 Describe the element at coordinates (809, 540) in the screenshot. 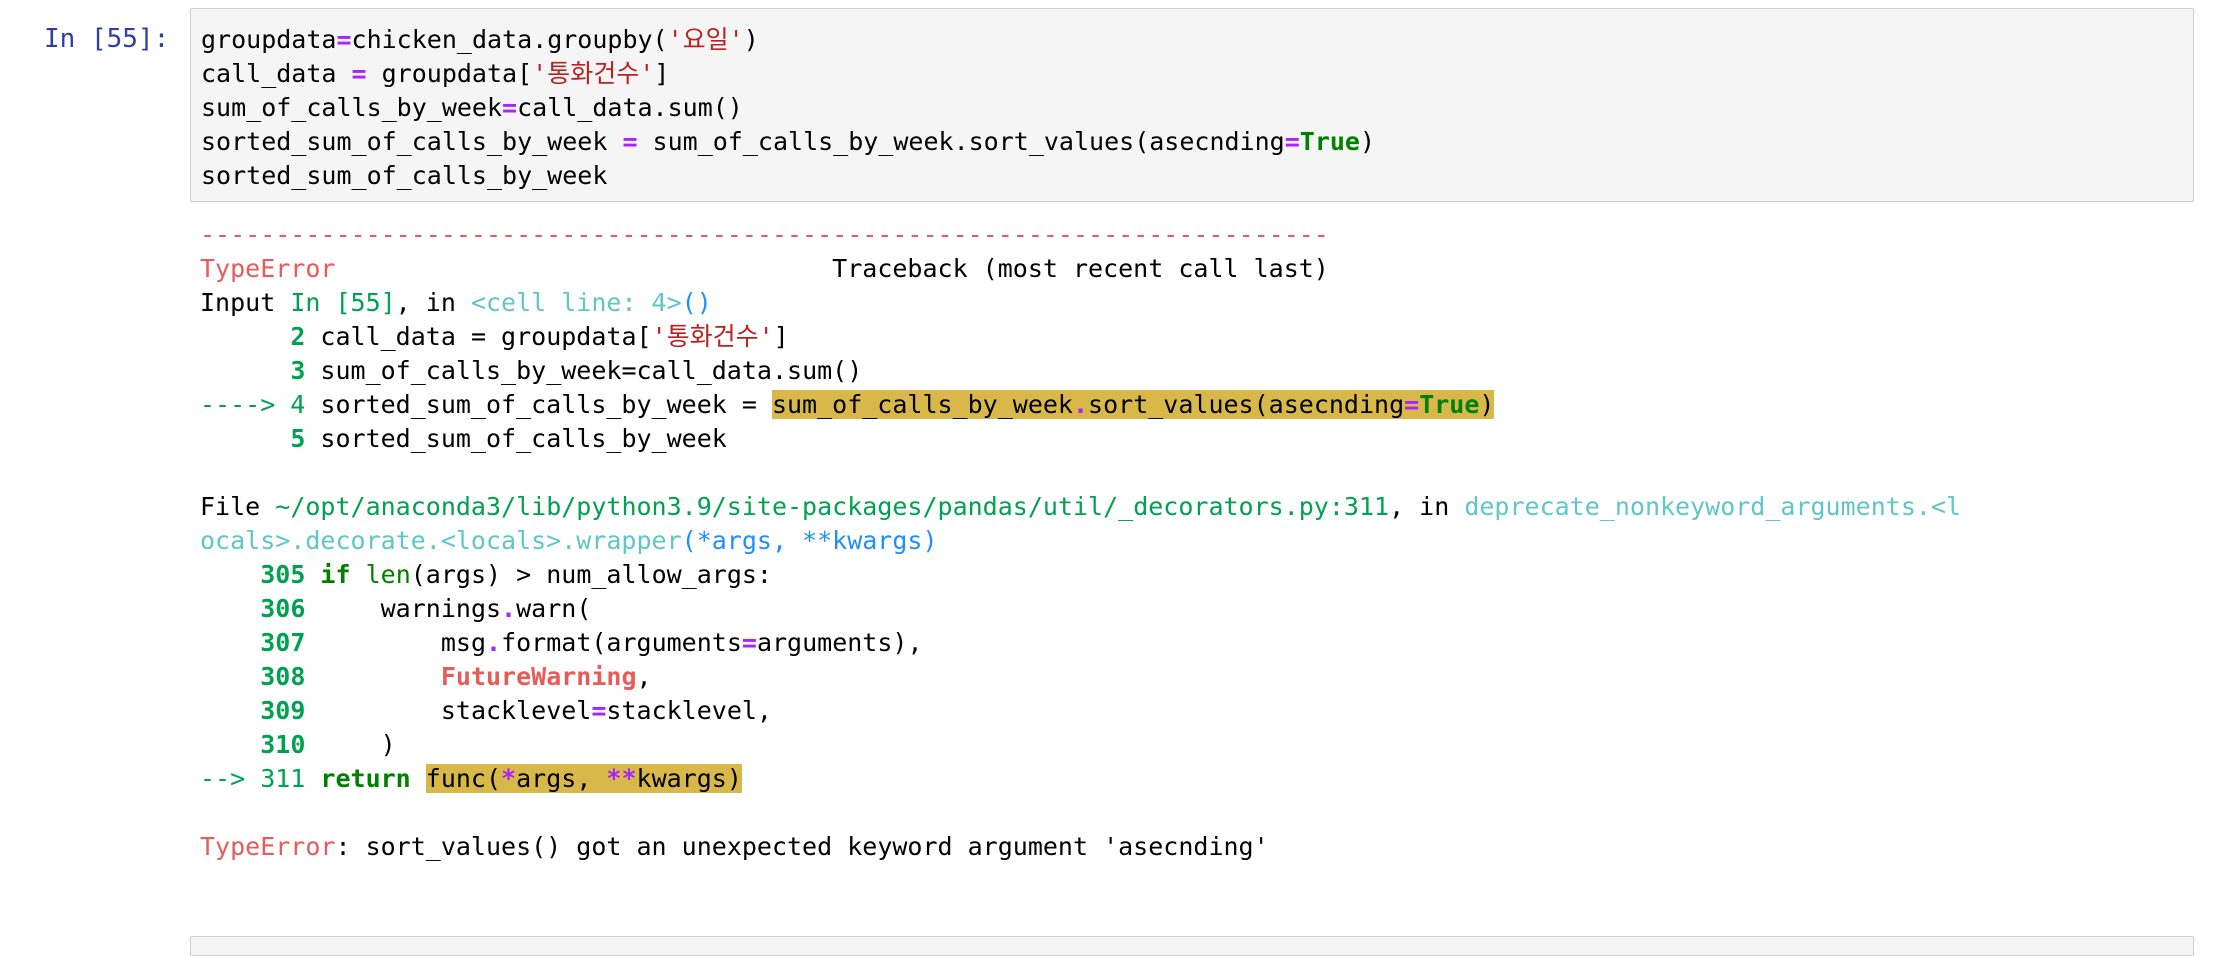

I see `function-args: (*args, **kwargs)` at that location.